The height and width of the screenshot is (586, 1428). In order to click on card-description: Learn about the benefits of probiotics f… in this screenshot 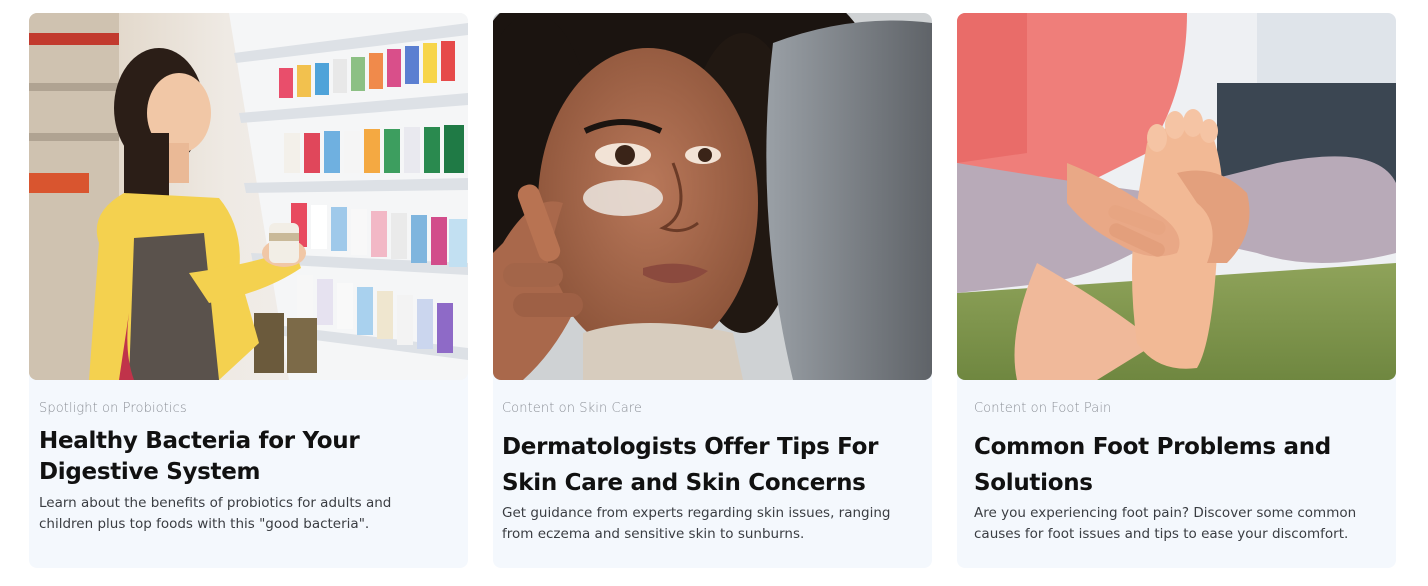, I will do `click(215, 513)`.